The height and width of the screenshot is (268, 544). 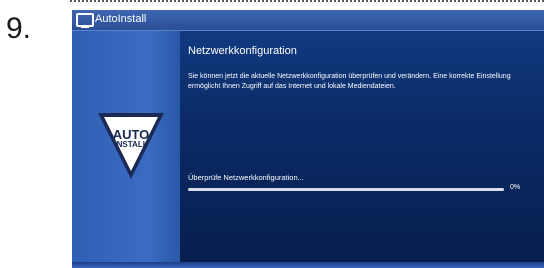 What do you see at coordinates (308, 265) in the screenshot?
I see `bottom-strip` at bounding box center [308, 265].